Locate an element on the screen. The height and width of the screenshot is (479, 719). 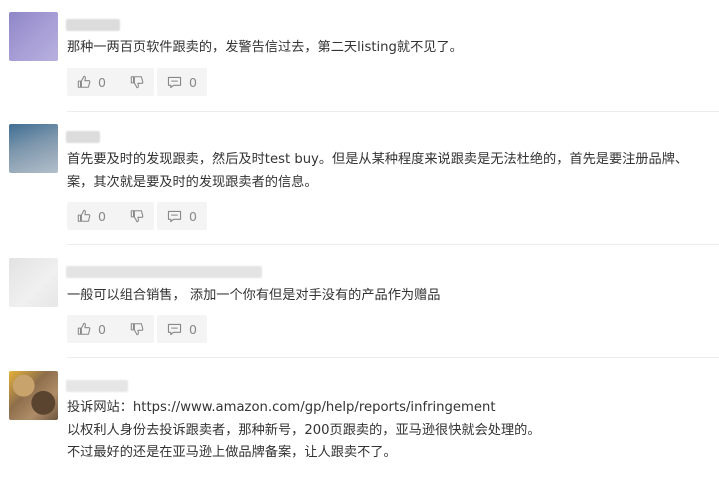
comment-text: 那种一两百页软件跟卖的，发警告信过去，第二天listing就不见了。 is located at coordinates (393, 48).